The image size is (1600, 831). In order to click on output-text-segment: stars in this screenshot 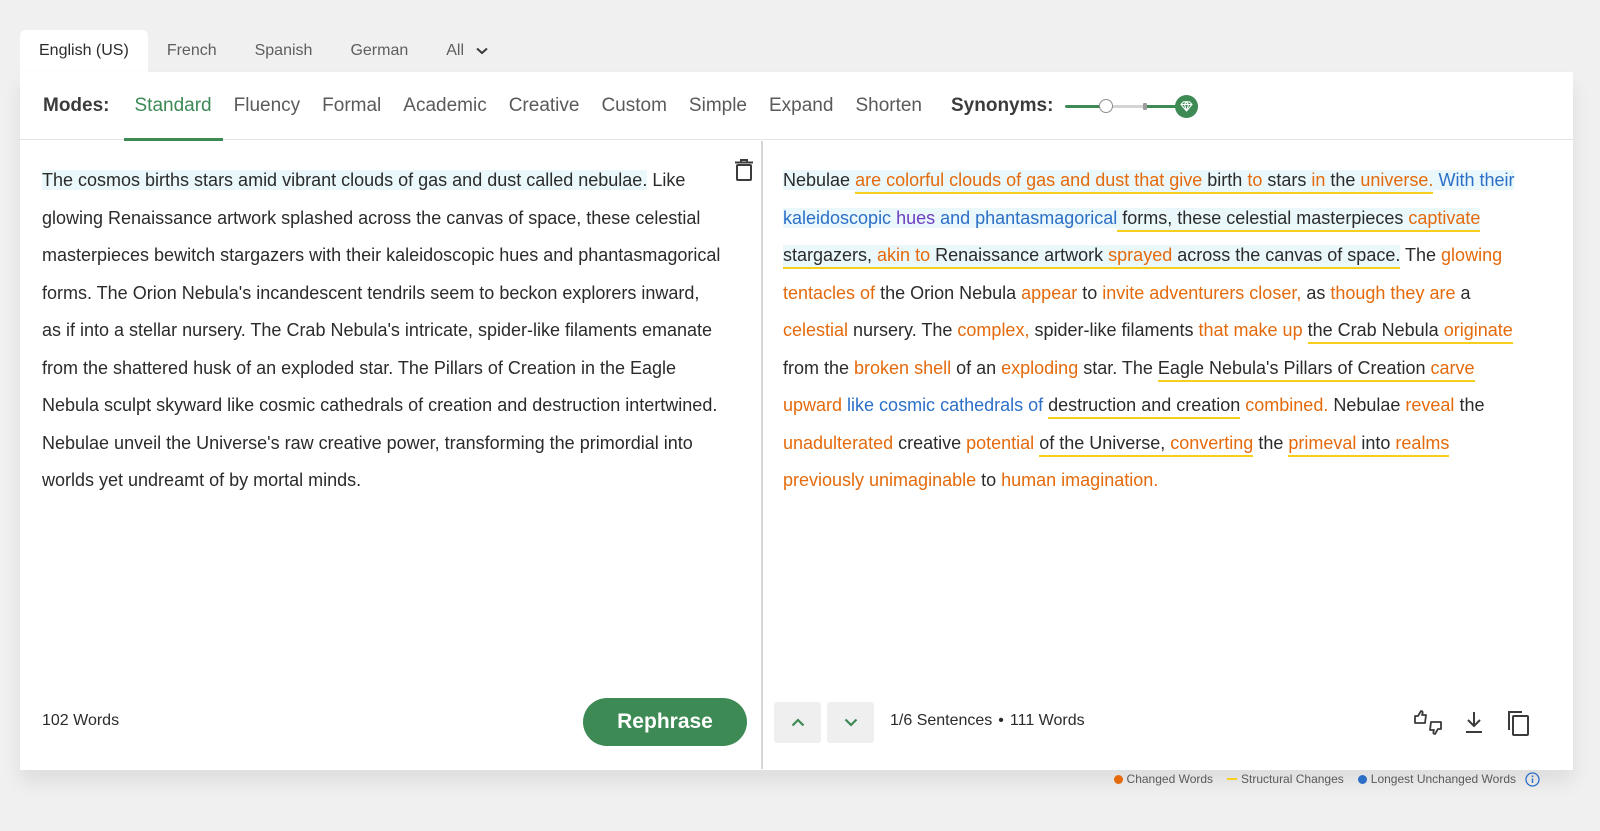, I will do `click(1287, 182)`.